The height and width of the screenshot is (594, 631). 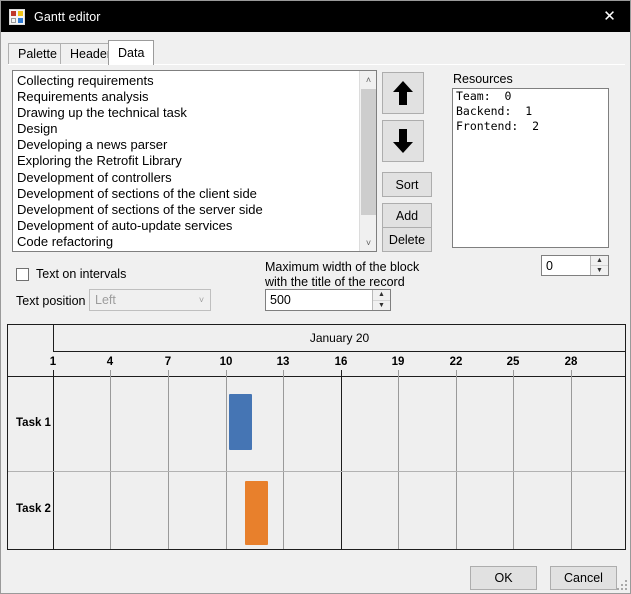 What do you see at coordinates (185, 113) in the screenshot?
I see `list-item: Drawing up the technical task` at bounding box center [185, 113].